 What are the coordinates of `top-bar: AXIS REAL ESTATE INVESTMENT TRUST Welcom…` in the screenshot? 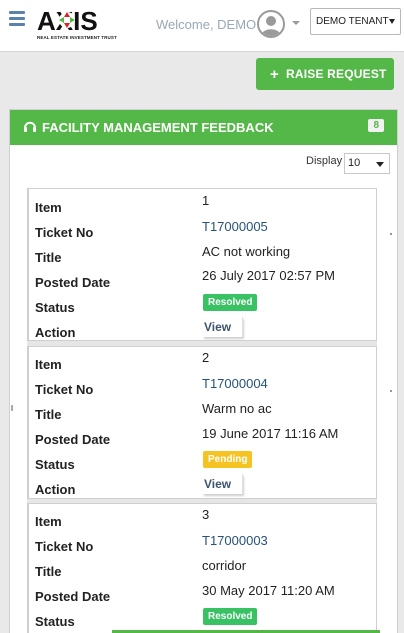 It's located at (202, 26).